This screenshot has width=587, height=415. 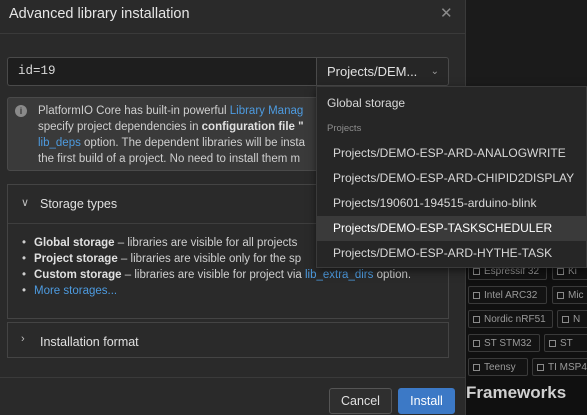 What do you see at coordinates (446, 14) in the screenshot?
I see `close-icon: ✕` at bounding box center [446, 14].